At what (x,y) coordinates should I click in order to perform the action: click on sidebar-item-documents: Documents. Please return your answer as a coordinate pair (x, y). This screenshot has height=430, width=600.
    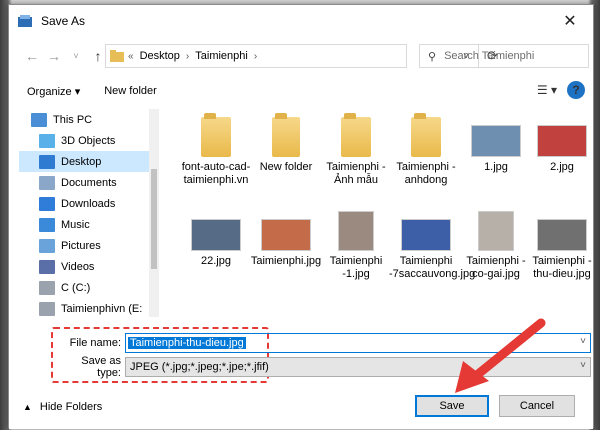
    Looking at the image, I should click on (84, 182).